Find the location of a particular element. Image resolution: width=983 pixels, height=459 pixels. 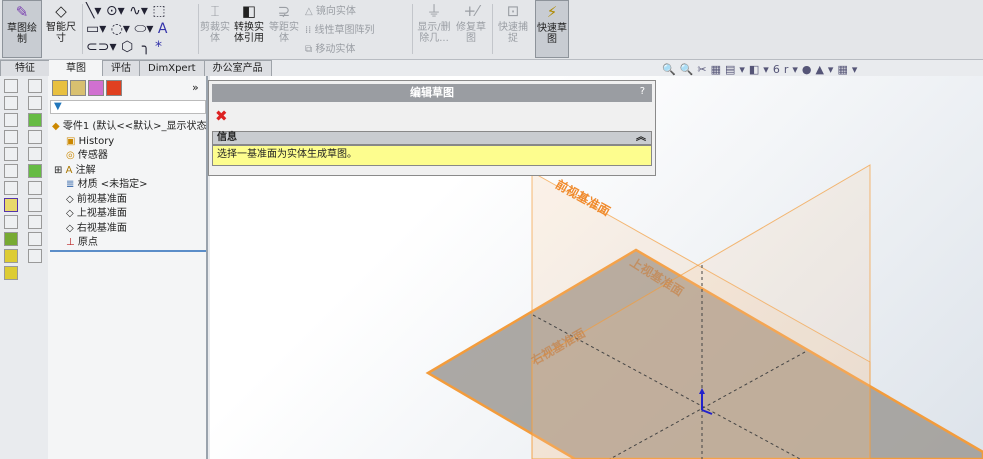

feature-tree-tab-icon is located at coordinates (60, 88).